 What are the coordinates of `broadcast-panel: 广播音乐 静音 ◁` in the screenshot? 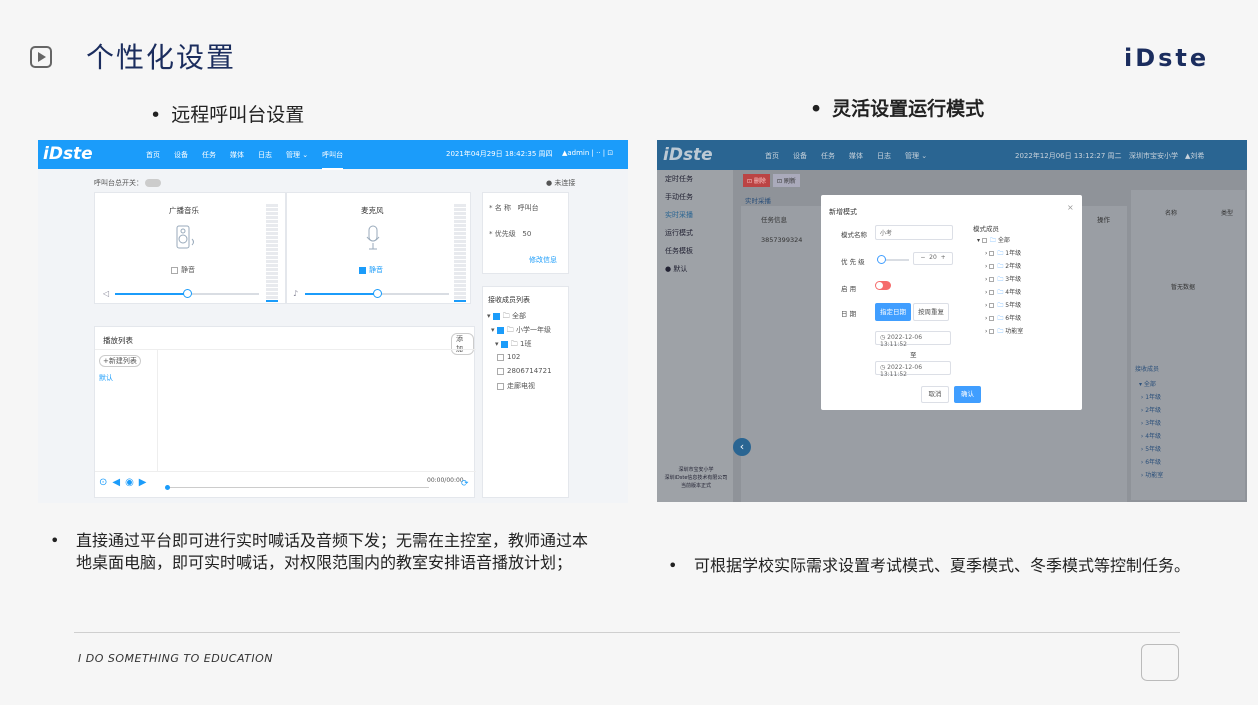 It's located at (190, 248).